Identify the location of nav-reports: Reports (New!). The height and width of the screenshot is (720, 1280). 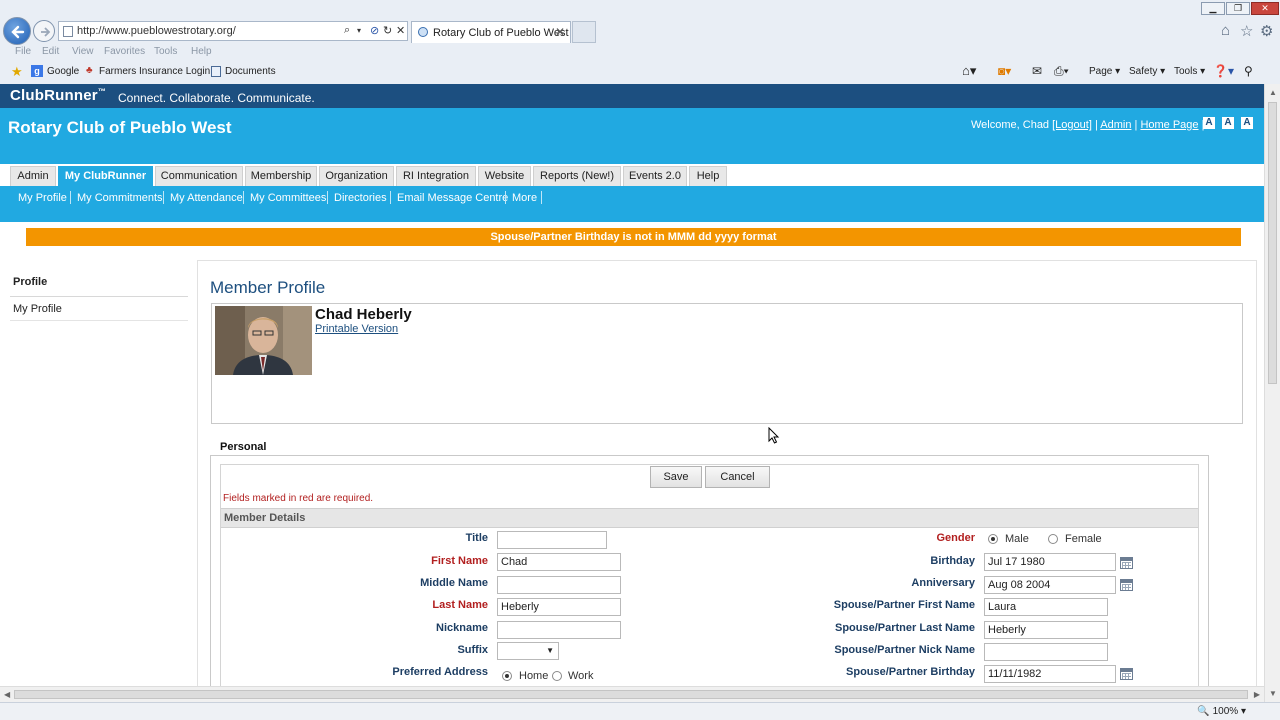
(577, 176).